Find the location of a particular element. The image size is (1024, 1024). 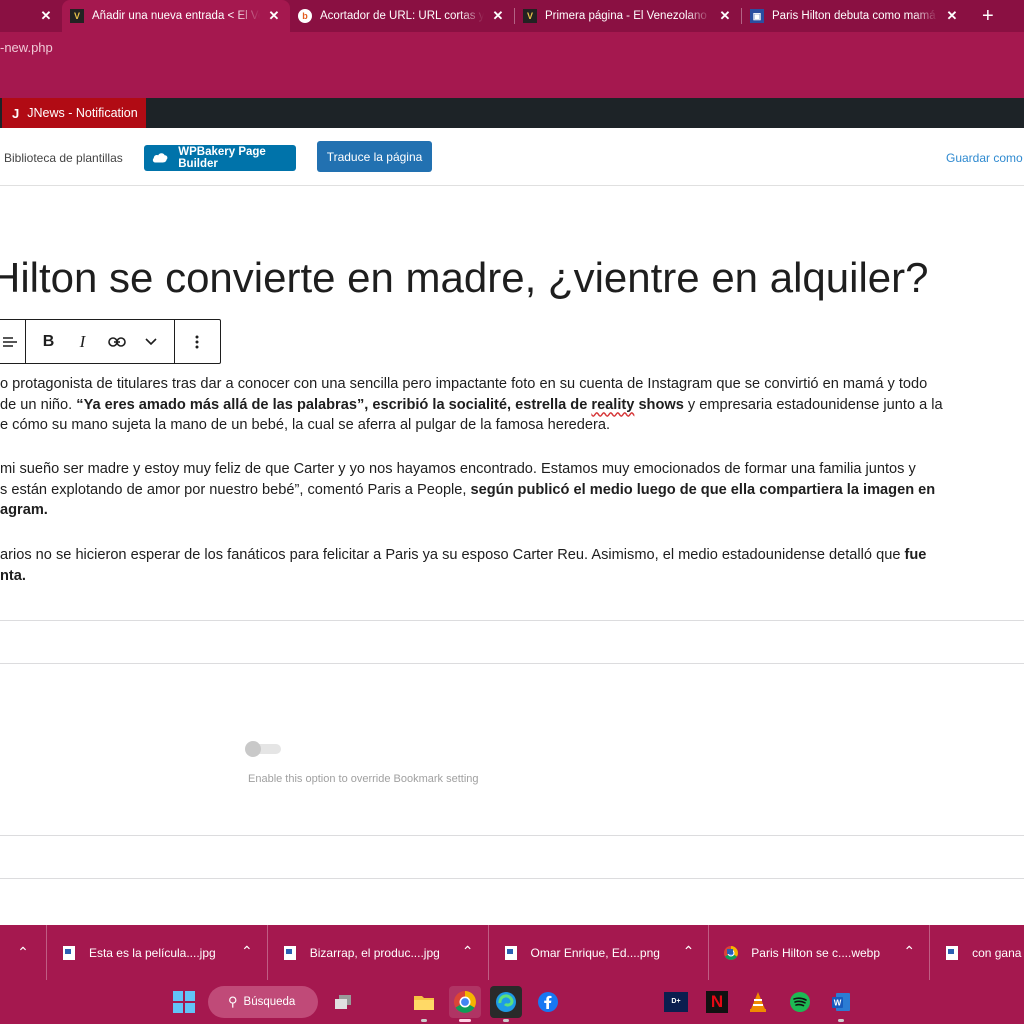

facebook-icon is located at coordinates (548, 1002).